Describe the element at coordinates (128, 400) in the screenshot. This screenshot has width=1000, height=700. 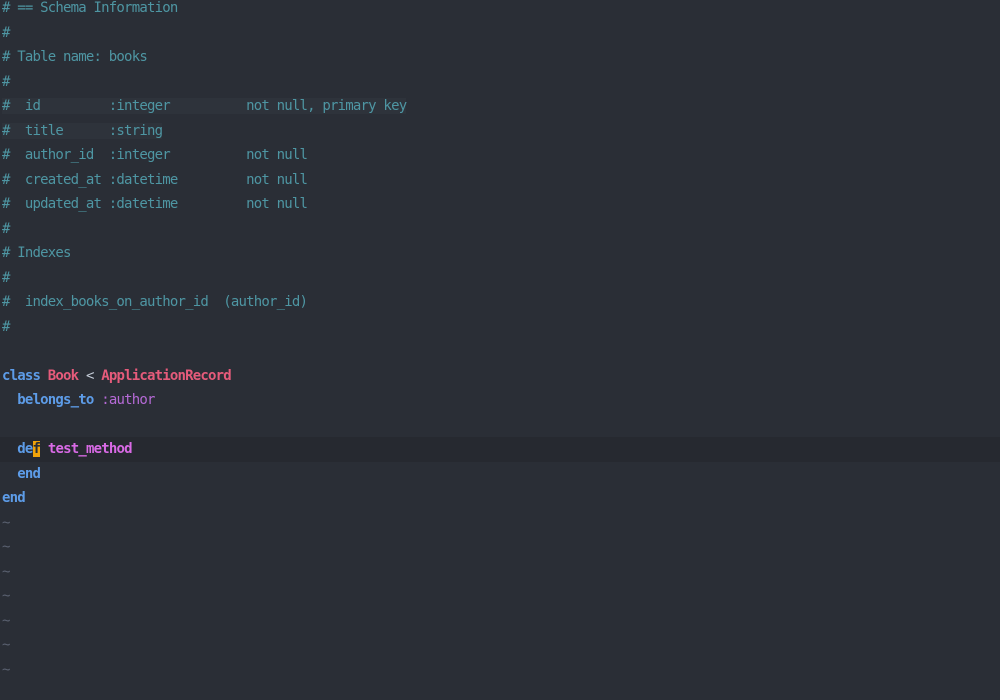
I see `author-symbol: :author` at that location.